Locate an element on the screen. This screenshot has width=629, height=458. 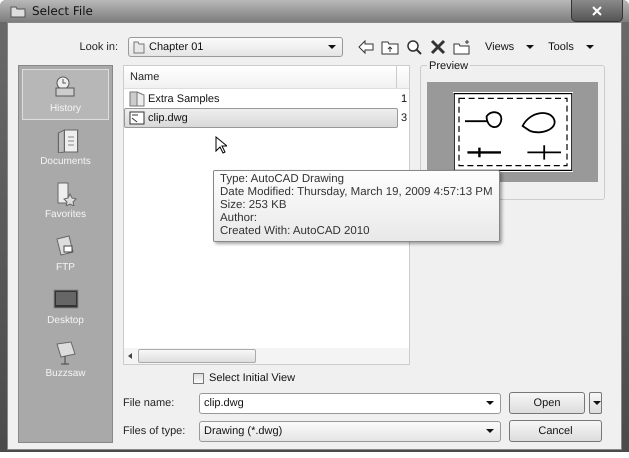
checkbox is located at coordinates (198, 378).